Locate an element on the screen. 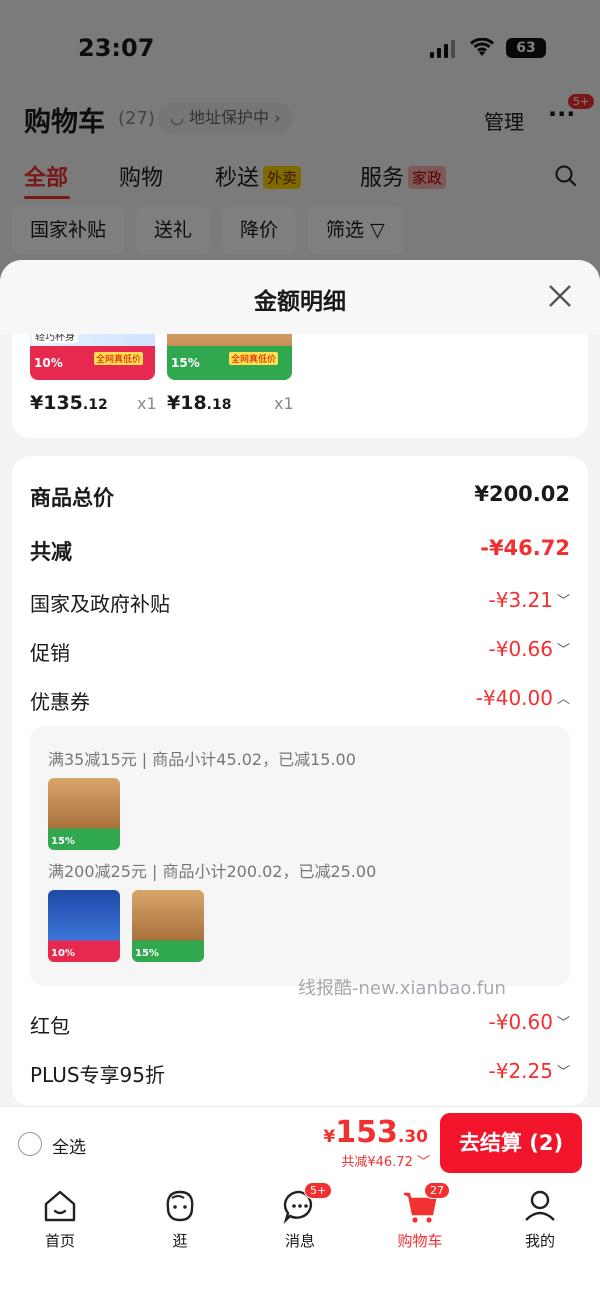  product-tag-top: 轻巧杯身 is located at coordinates (55, 338).